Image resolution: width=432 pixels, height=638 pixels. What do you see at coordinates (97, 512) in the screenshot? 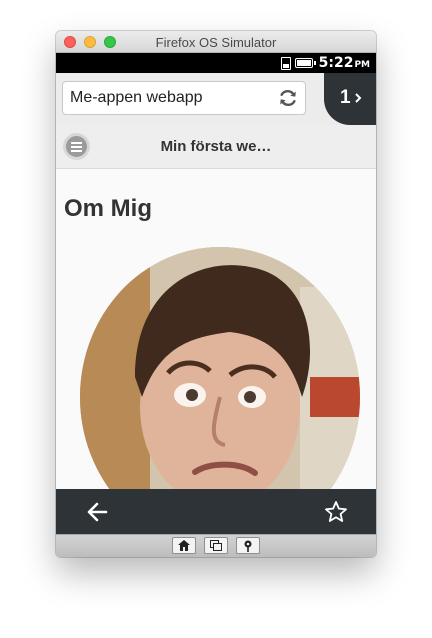
I see `back-arrow-icon` at bounding box center [97, 512].